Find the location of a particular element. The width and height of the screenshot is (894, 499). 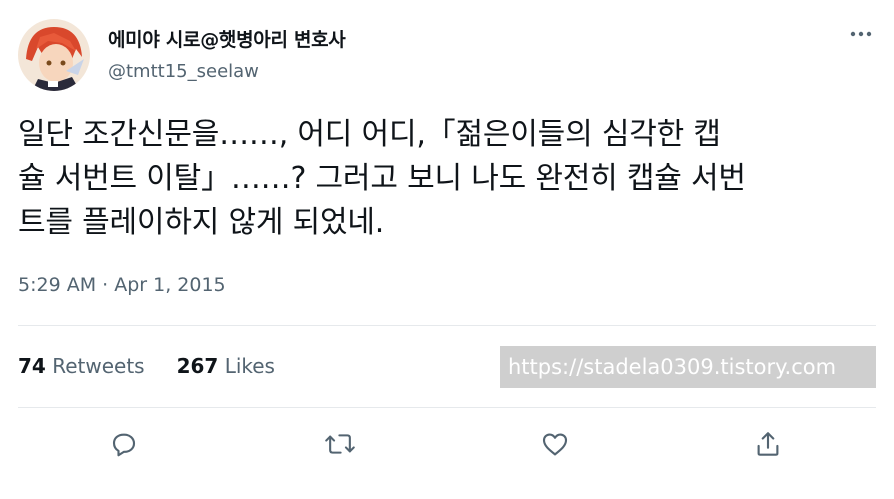

more-horizontal-icon is located at coordinates (861, 34).